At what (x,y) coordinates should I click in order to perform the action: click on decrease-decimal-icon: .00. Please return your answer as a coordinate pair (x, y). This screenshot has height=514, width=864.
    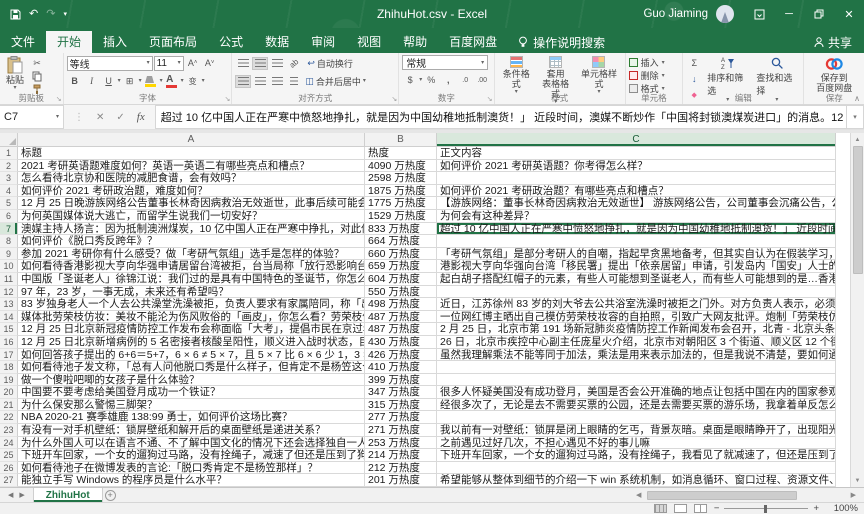
    Looking at the image, I should click on (482, 80).